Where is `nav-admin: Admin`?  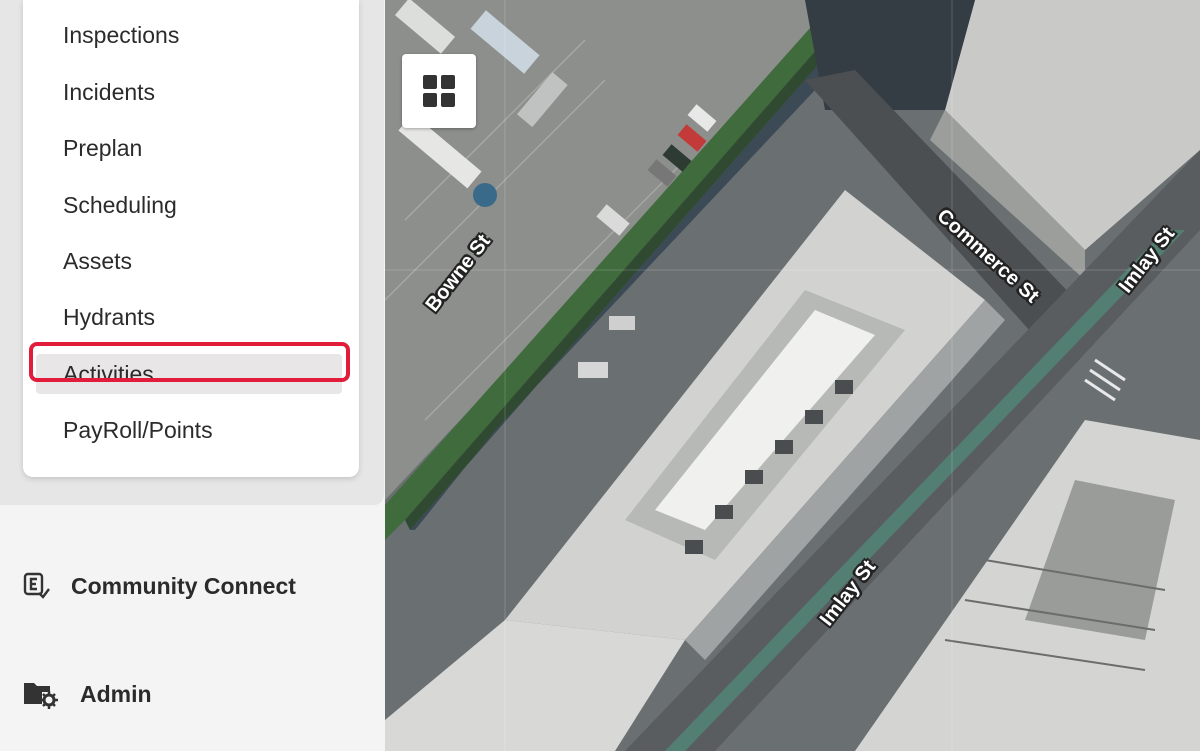
nav-admin: Admin is located at coordinates (87, 694).